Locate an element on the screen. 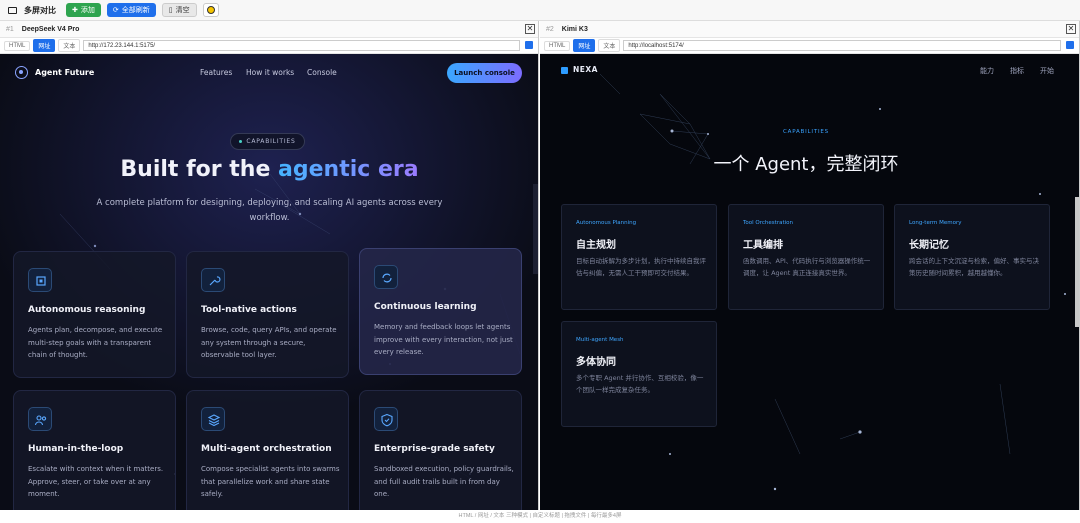 The width and height of the screenshot is (1080, 523). card-title: Multi-agent orchestration is located at coordinates (266, 449).